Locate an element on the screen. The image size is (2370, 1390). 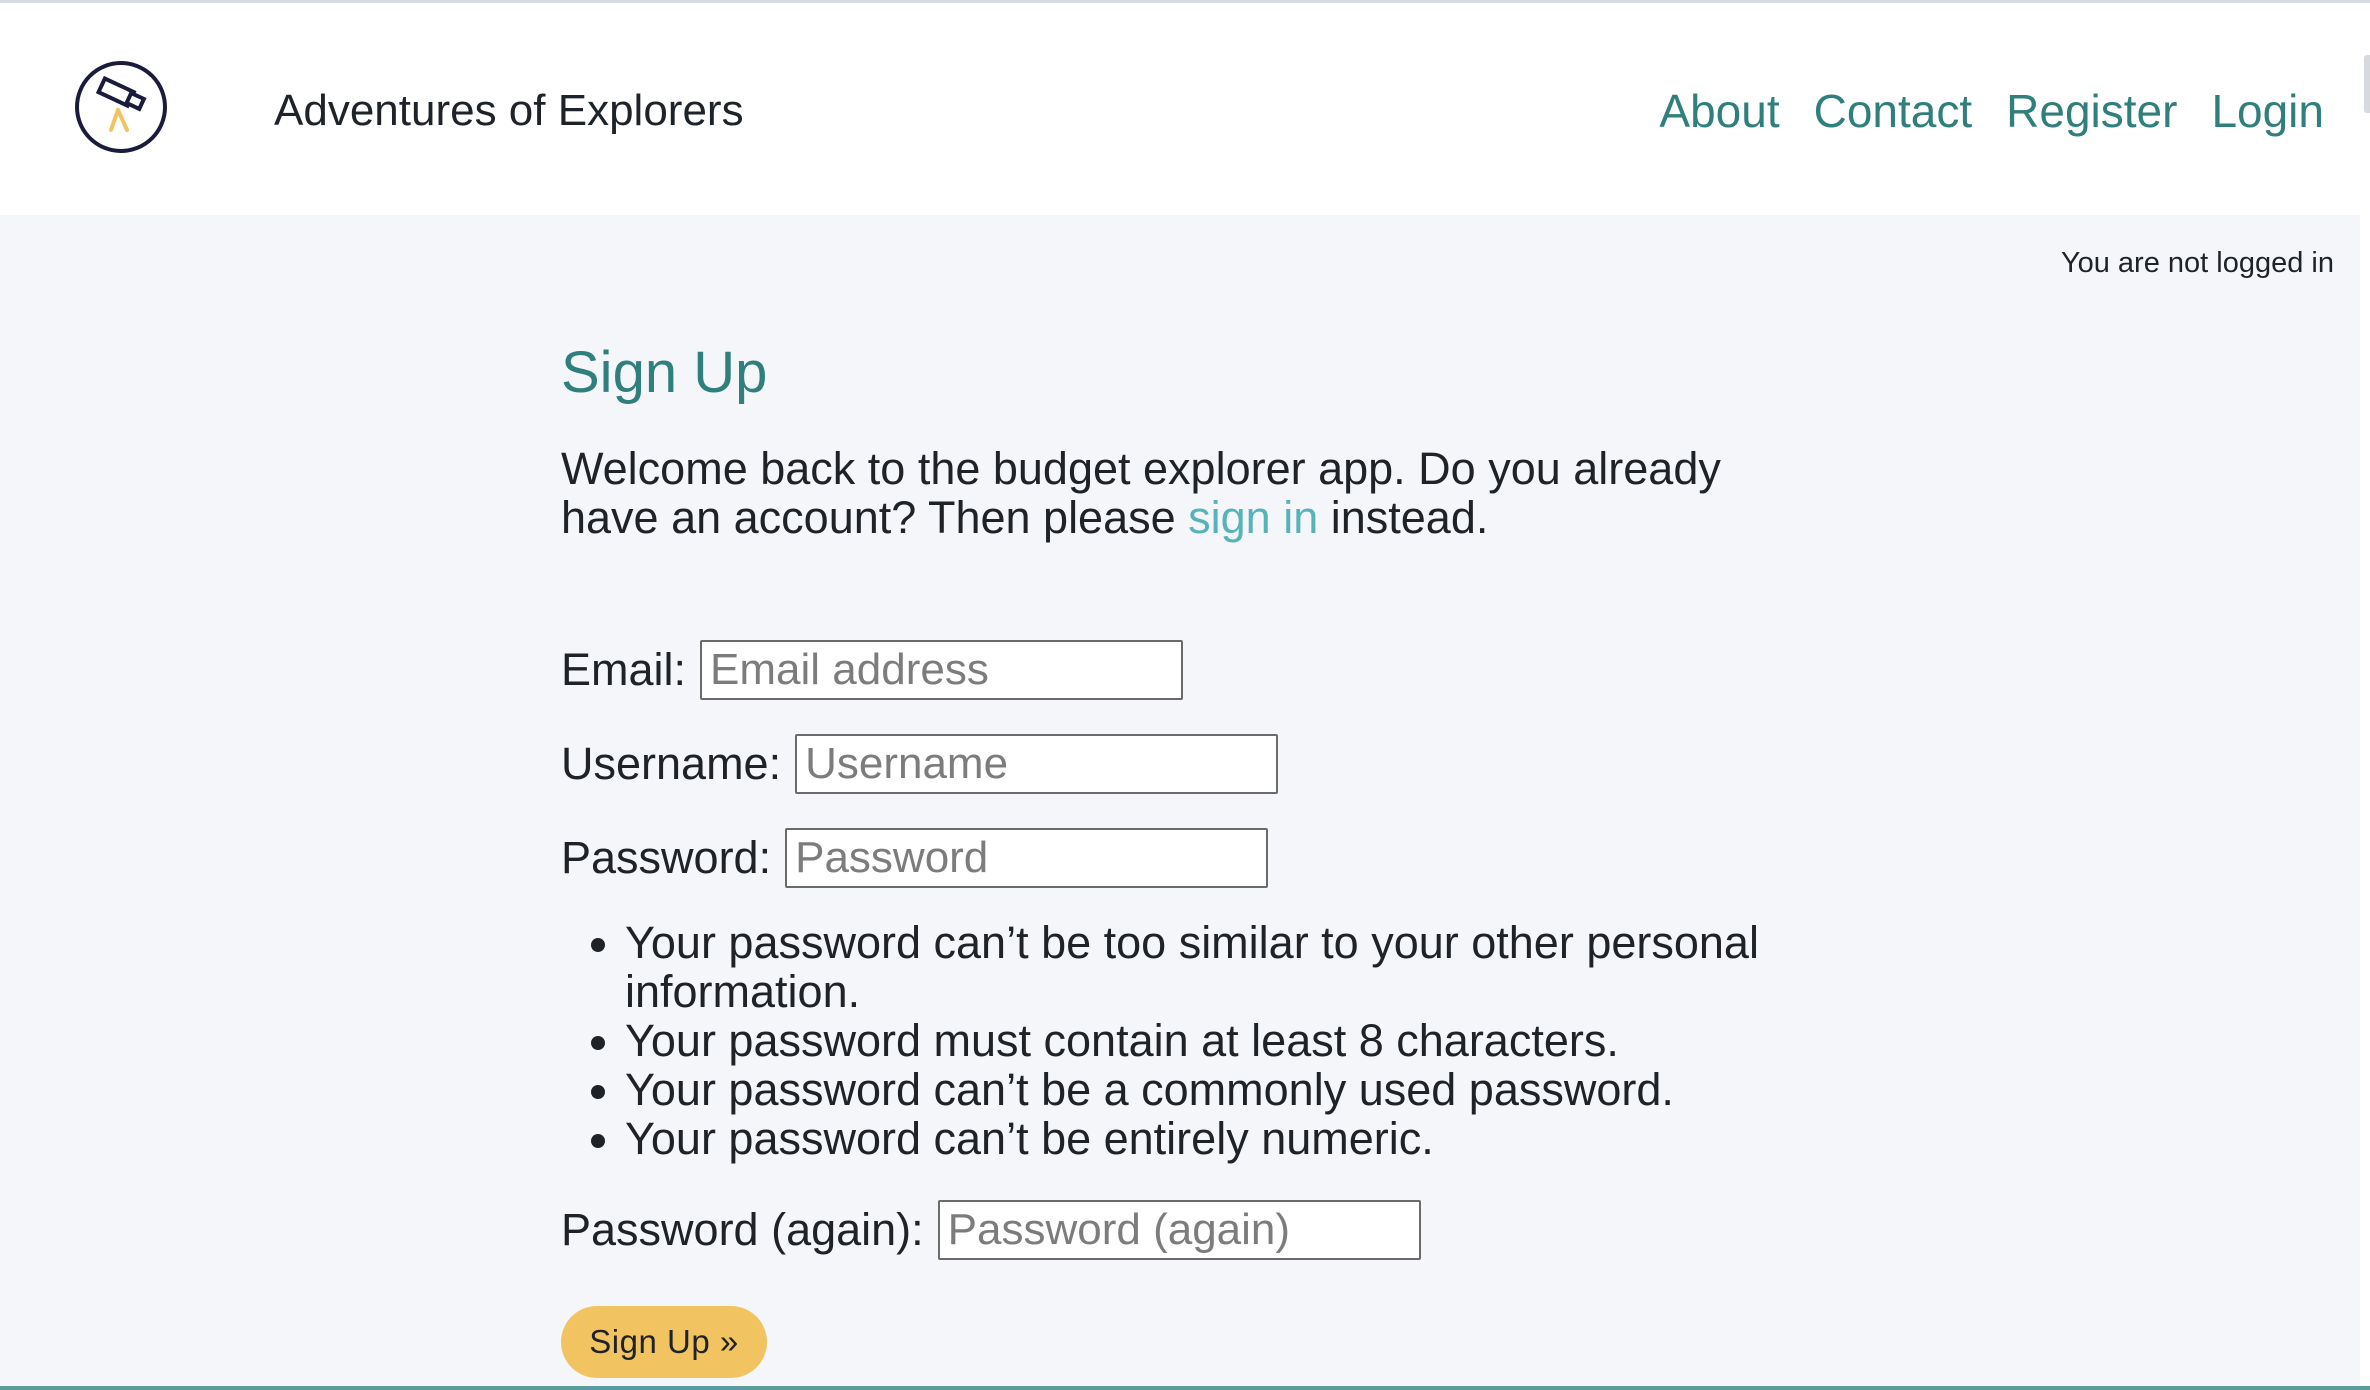
nav-register-link: Register is located at coordinates (2091, 111).